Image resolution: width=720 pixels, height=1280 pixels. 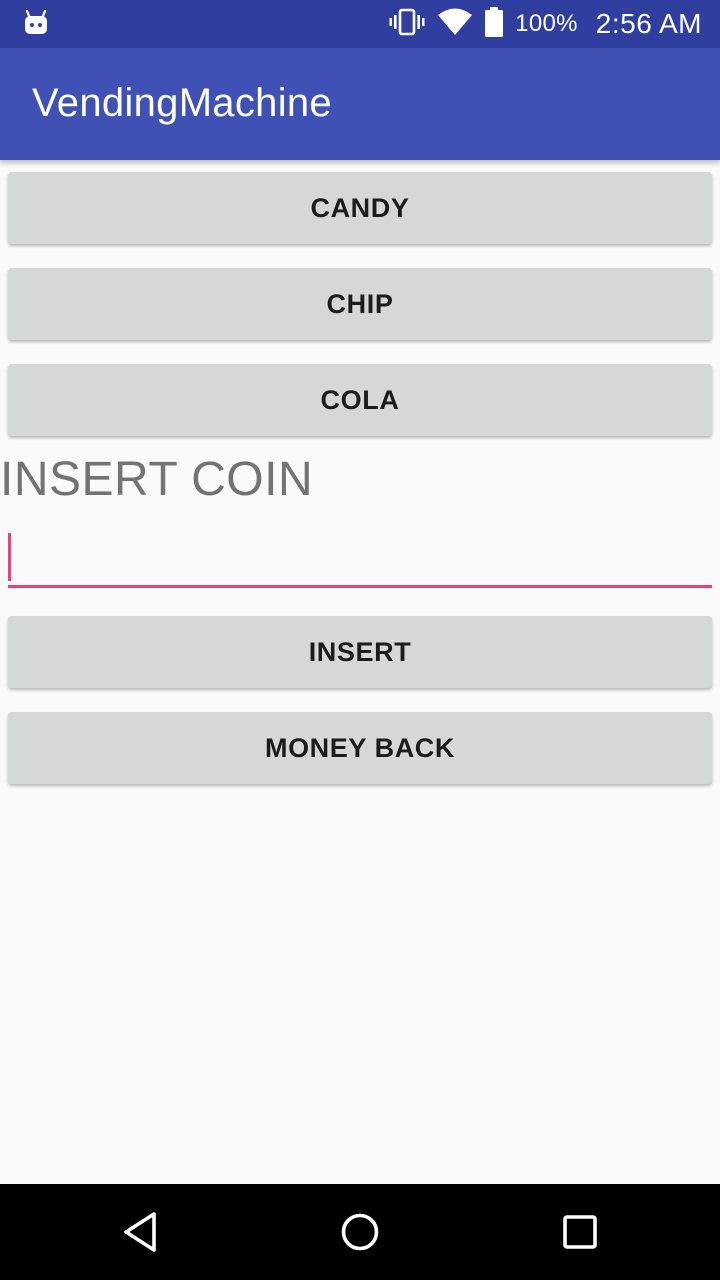 I want to click on recents-square-icon, so click(x=580, y=1232).